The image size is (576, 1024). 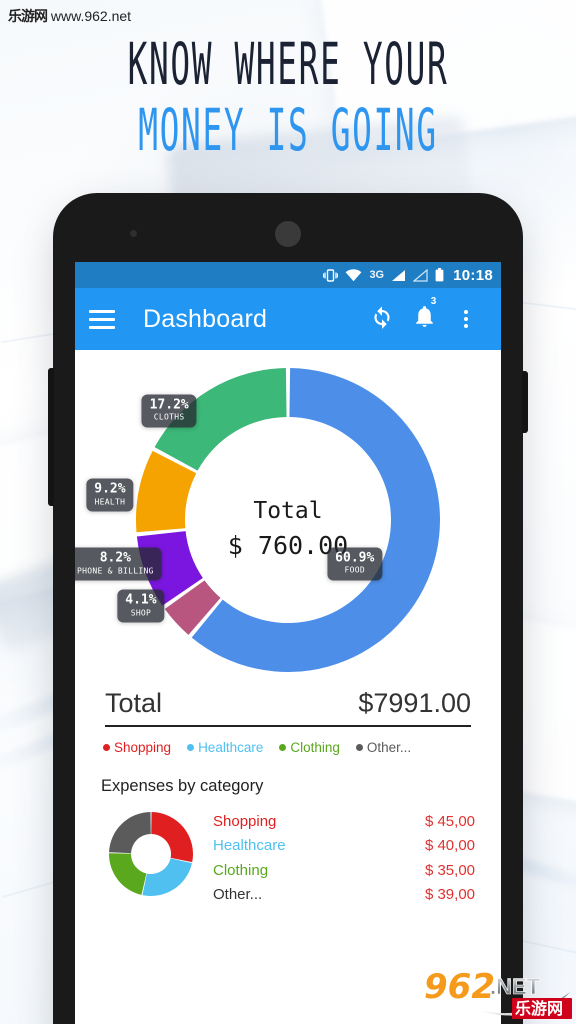 I want to click on donut-slice-label: 17.2% CLOTHS, so click(x=169, y=411).